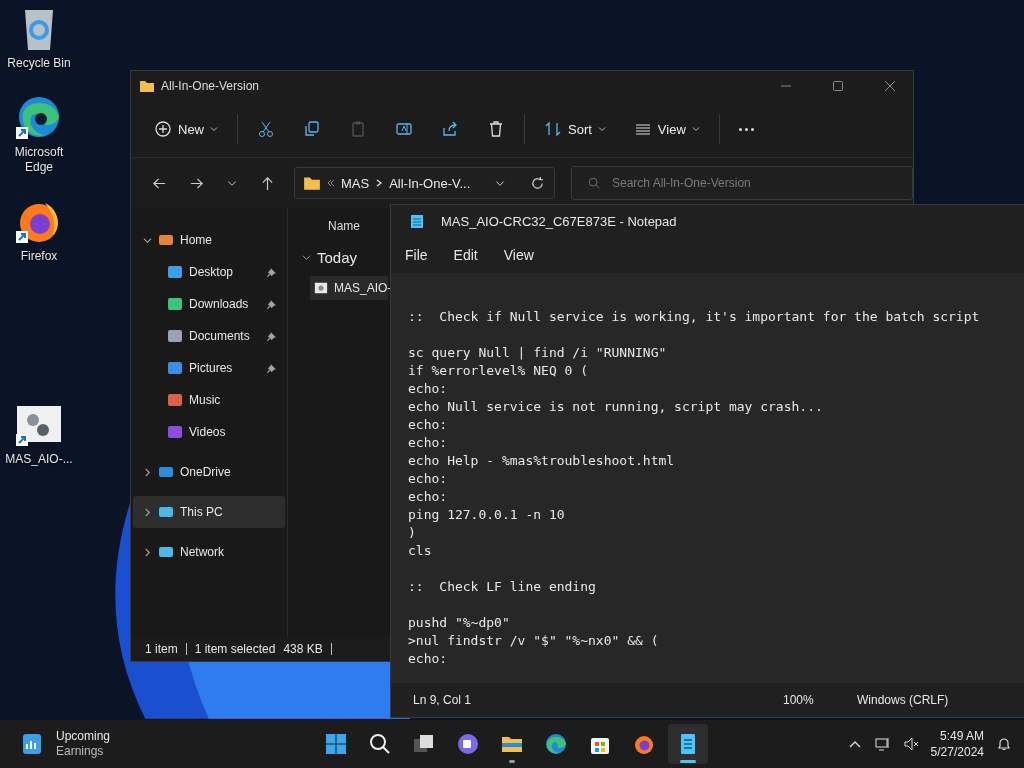 The width and height of the screenshot is (1024, 768). Describe the element at coordinates (666, 129) in the screenshot. I see `view-button: View` at that location.